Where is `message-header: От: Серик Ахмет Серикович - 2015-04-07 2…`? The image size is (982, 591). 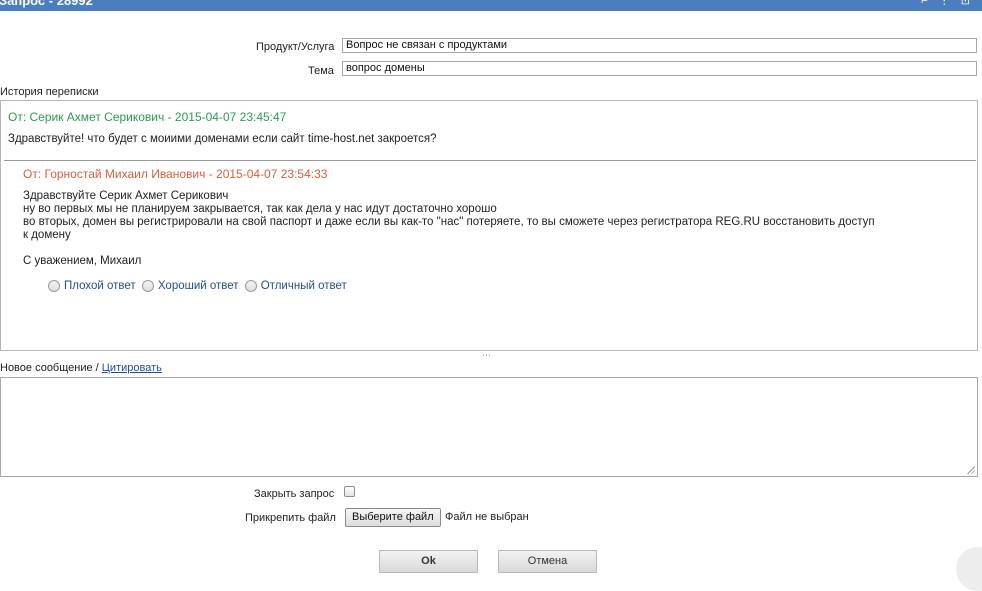
message-header: От: Серик Ахмет Серикович - 2015-04-07 2… is located at coordinates (147, 117).